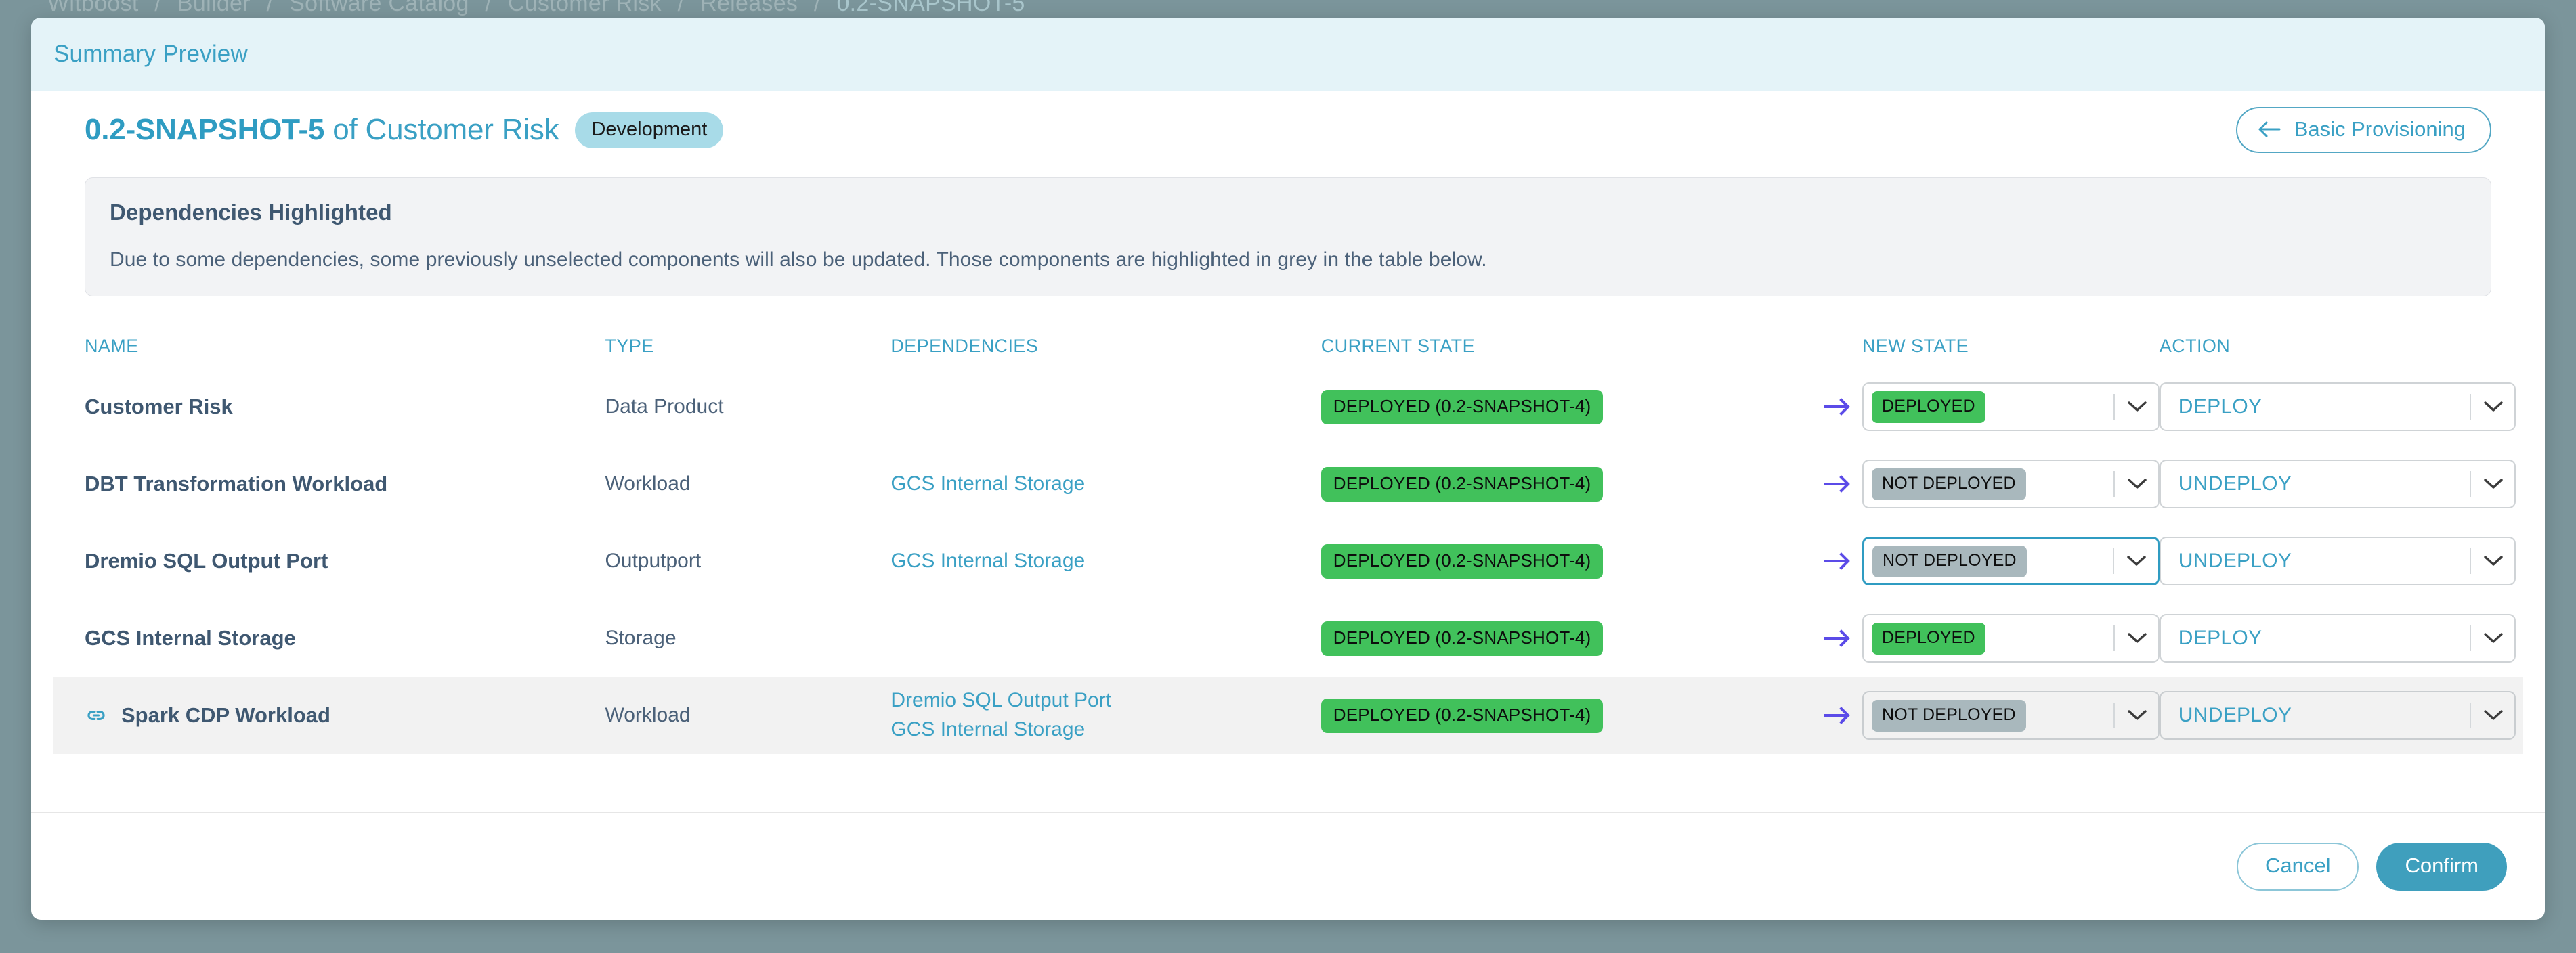 Image resolution: width=2576 pixels, height=953 pixels. What do you see at coordinates (1105, 701) in the screenshot?
I see `dependency-link: Dremio SQL Output Port` at bounding box center [1105, 701].